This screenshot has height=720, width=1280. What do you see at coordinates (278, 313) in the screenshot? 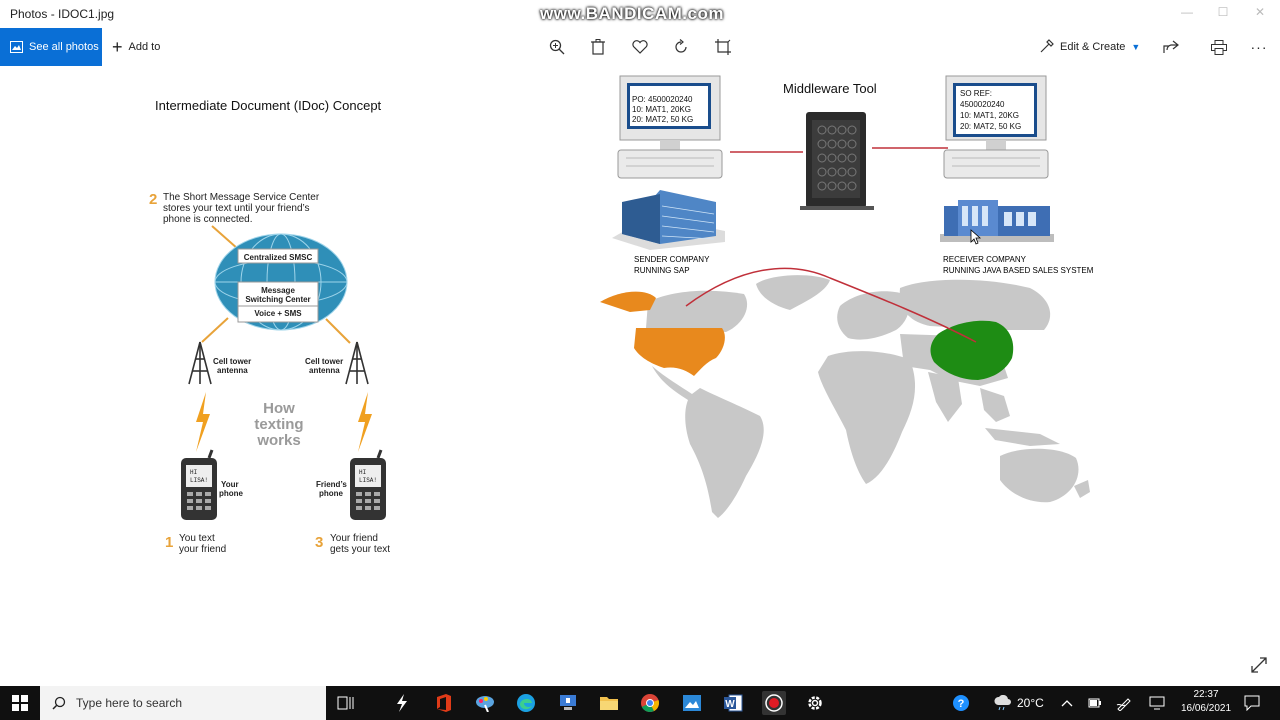
I see `voice-sms-label: Voice + SMS` at bounding box center [278, 313].